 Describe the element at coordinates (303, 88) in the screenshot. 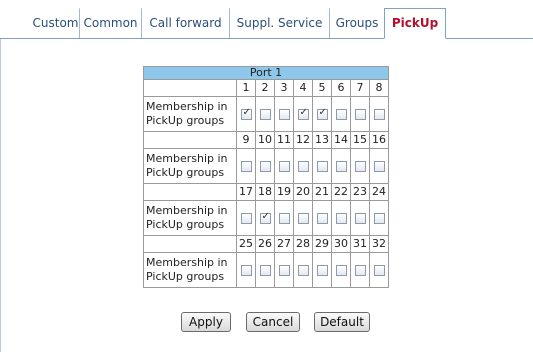

I see `group-number: 4` at that location.